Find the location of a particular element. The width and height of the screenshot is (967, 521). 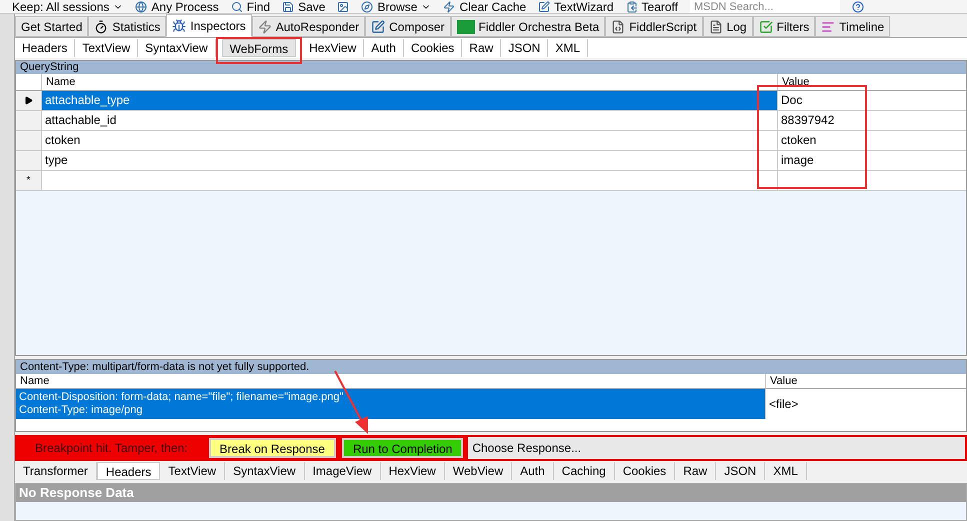

pencil-icon is located at coordinates (378, 27).